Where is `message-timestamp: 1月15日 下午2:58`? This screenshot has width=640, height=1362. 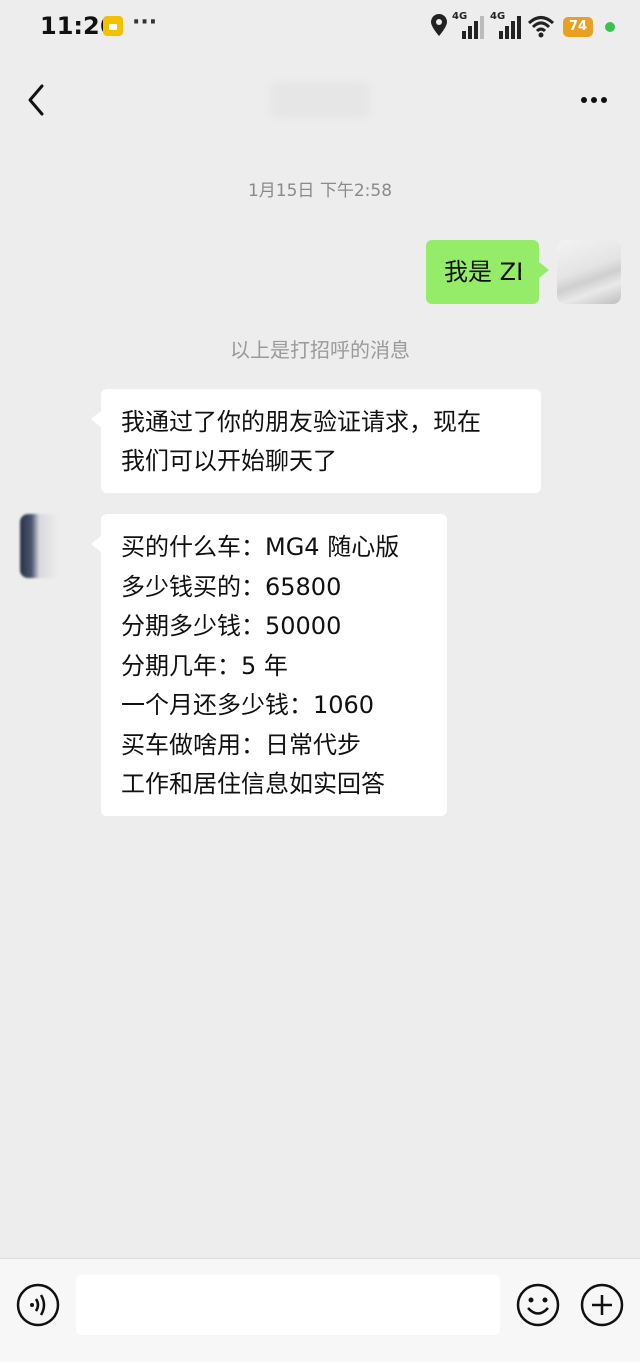 message-timestamp: 1月15日 下午2:58 is located at coordinates (320, 191).